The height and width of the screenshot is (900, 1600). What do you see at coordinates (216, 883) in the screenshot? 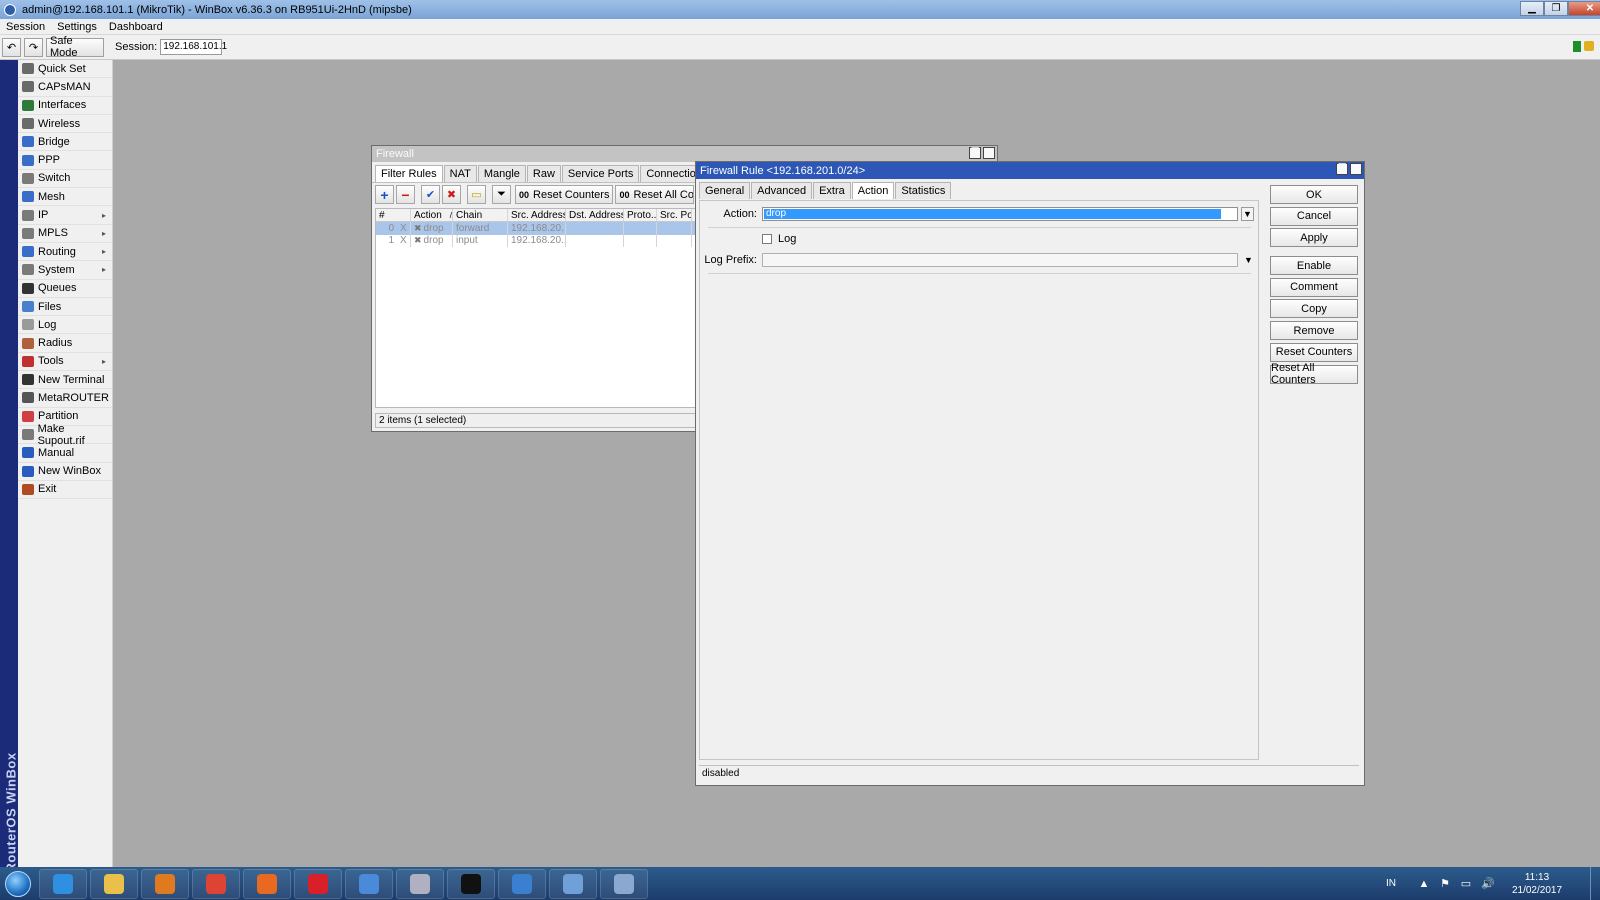
I see `taskbar-chrome-button` at bounding box center [216, 883].